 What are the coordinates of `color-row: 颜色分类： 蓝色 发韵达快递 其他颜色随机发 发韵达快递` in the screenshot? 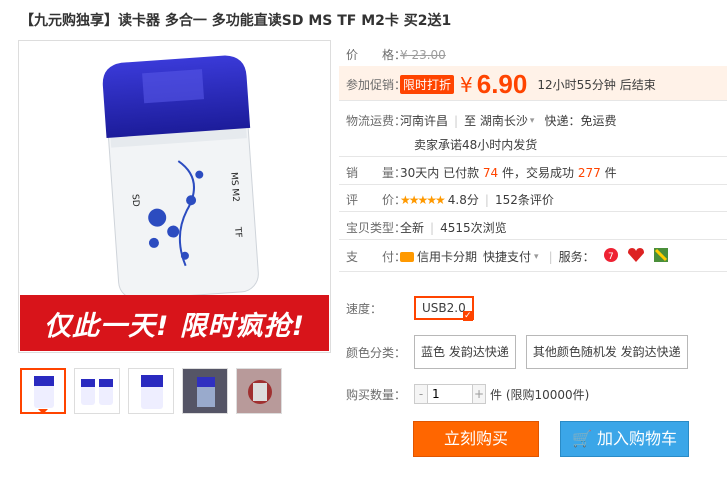 It's located at (519, 352).